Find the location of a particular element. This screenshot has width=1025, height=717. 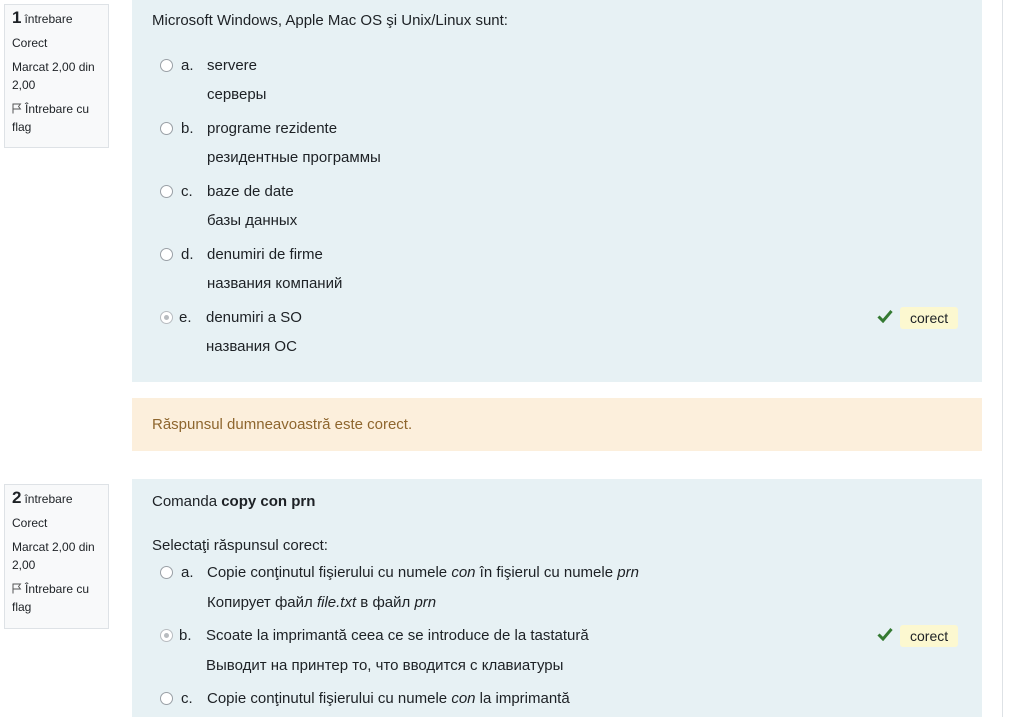

question-text: Comanda copy con prn is located at coordinates (233, 502).